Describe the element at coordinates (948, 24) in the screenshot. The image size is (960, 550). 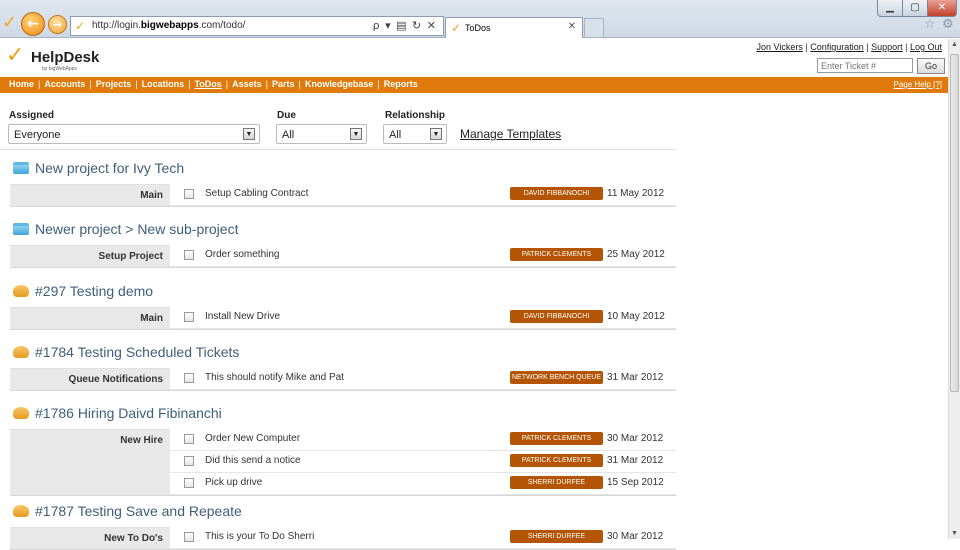
I see `settings-gear-icon: ⚙` at that location.